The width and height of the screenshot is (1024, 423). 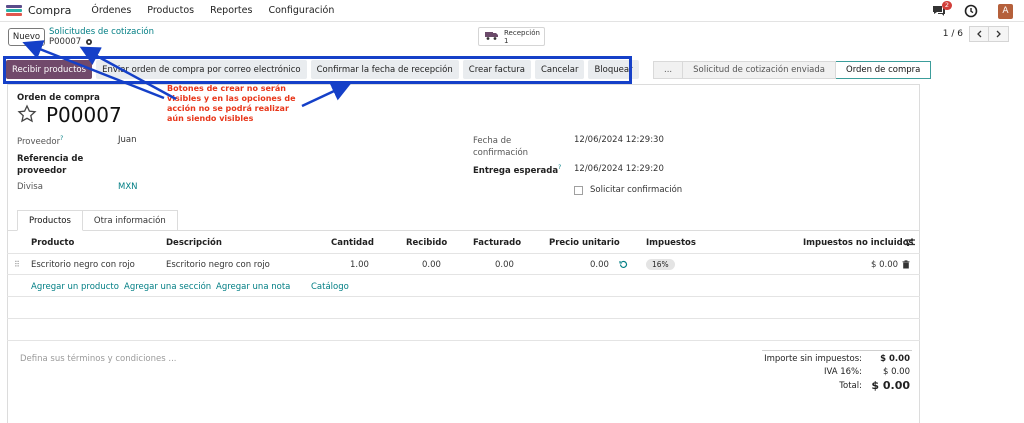 What do you see at coordinates (890, 385) in the screenshot?
I see `total-value: $ 0.00` at bounding box center [890, 385].